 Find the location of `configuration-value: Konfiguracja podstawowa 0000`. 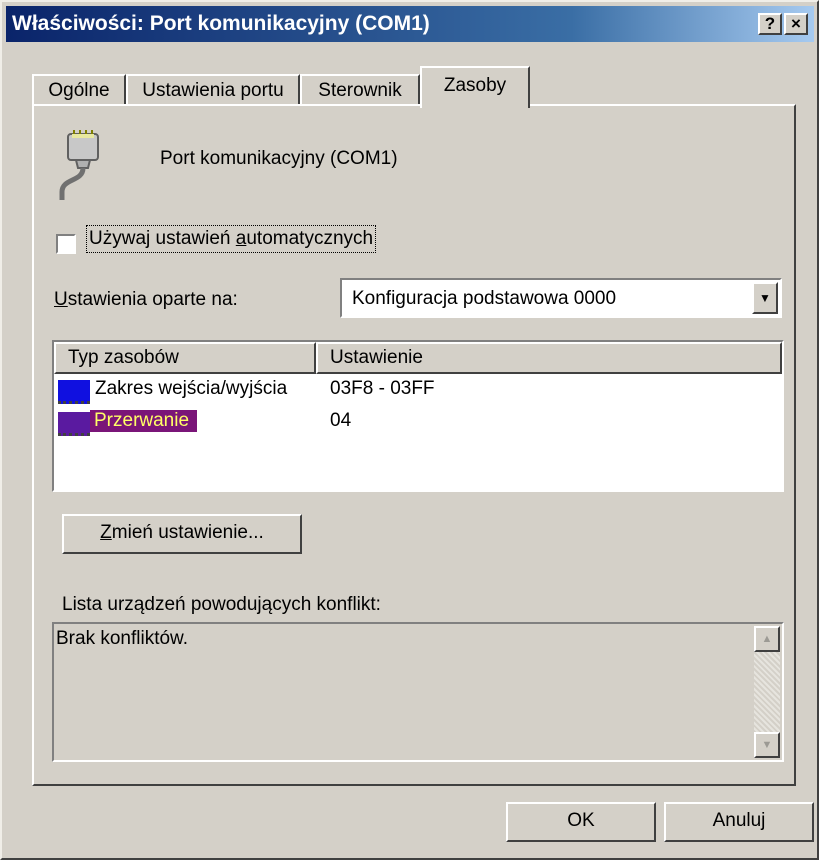

configuration-value: Konfiguracja podstawowa 0000 is located at coordinates (484, 298).